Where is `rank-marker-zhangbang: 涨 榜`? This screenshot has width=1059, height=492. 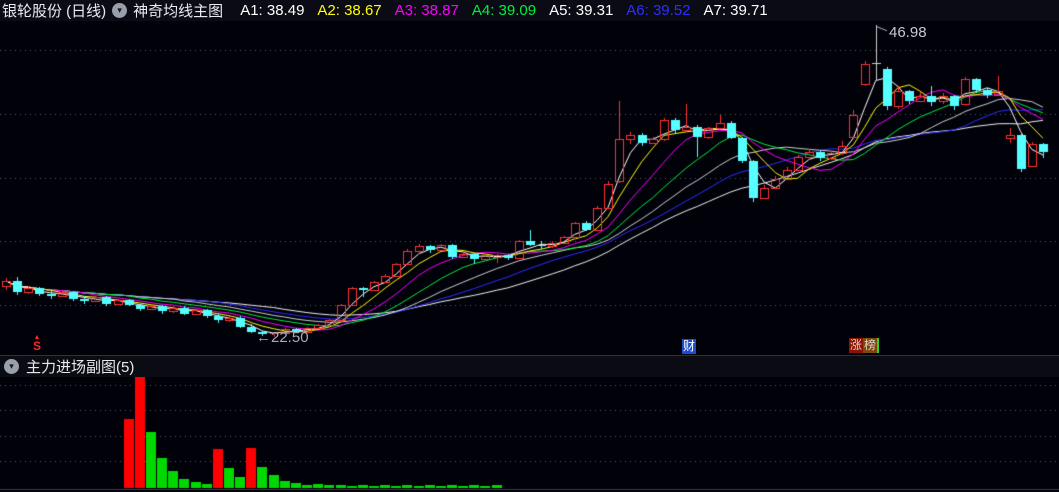
rank-marker-zhangbang: 涨 榜 is located at coordinates (864, 345).